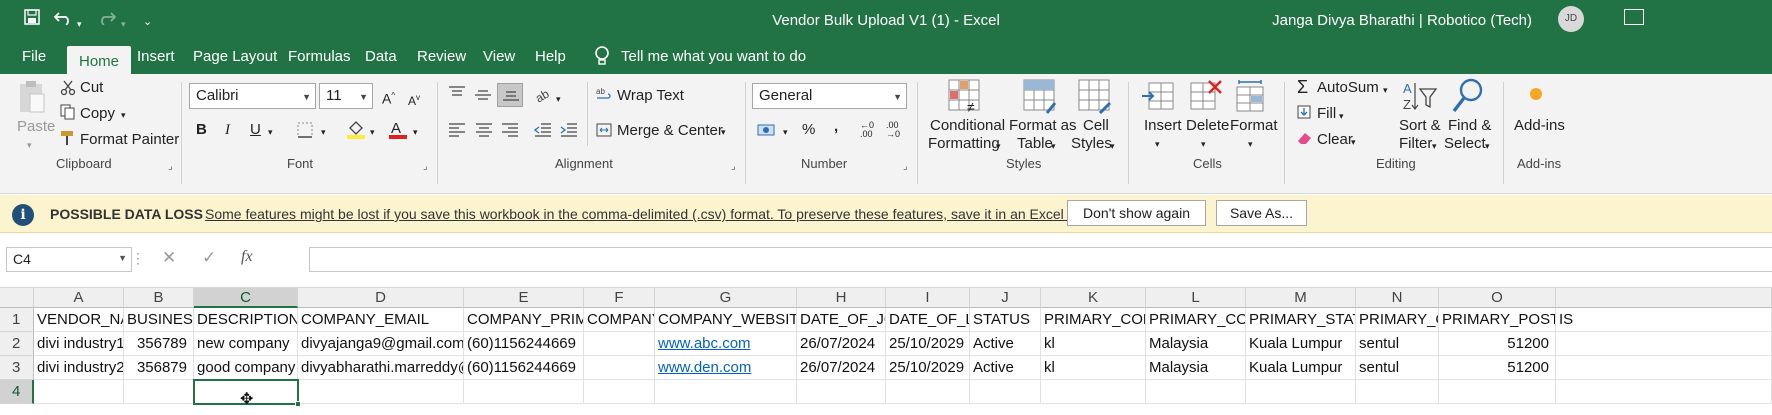  What do you see at coordinates (79, 298) in the screenshot?
I see `column-header-a: A` at bounding box center [79, 298].